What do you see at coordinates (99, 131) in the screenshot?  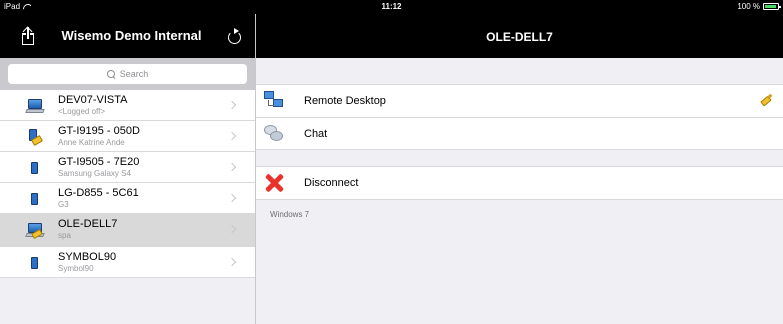 I see `device-name: GT-I9195 - 050D` at bounding box center [99, 131].